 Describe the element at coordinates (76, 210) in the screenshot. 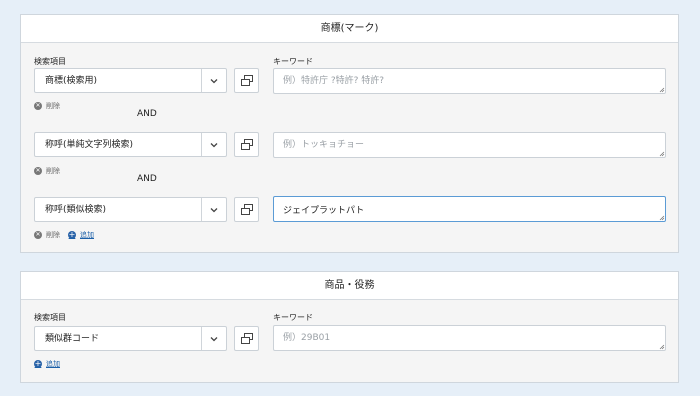

I see `search-field-value: 称呼(類似検索)` at that location.